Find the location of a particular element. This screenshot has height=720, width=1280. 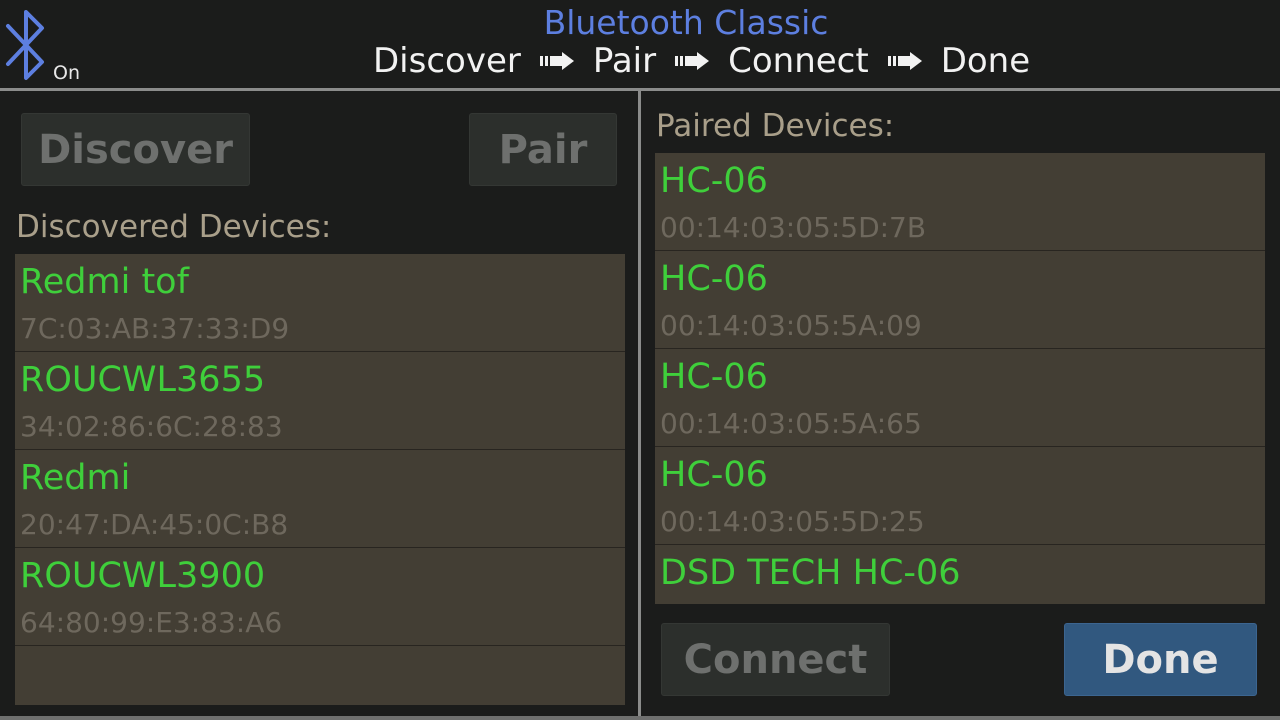

bottom-edge is located at coordinates (640, 718).